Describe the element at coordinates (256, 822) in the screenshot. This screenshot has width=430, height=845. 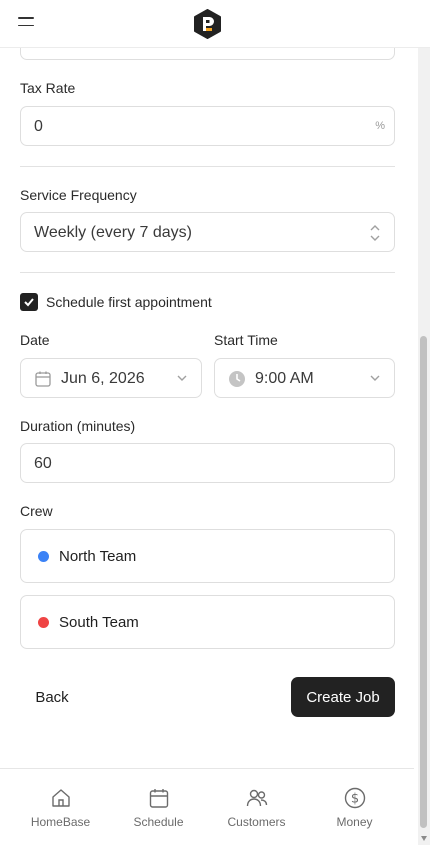
I see `nav-label: Customers` at that location.